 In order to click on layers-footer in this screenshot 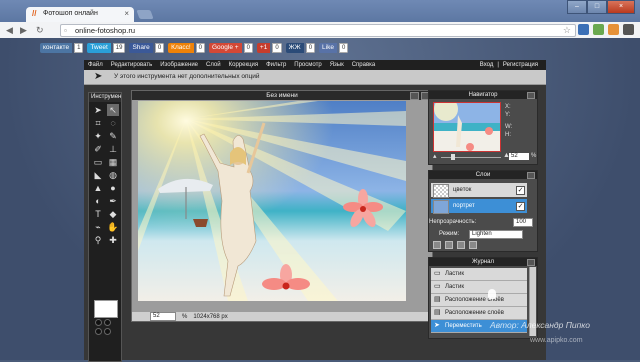, I will do `click(455, 245)`.